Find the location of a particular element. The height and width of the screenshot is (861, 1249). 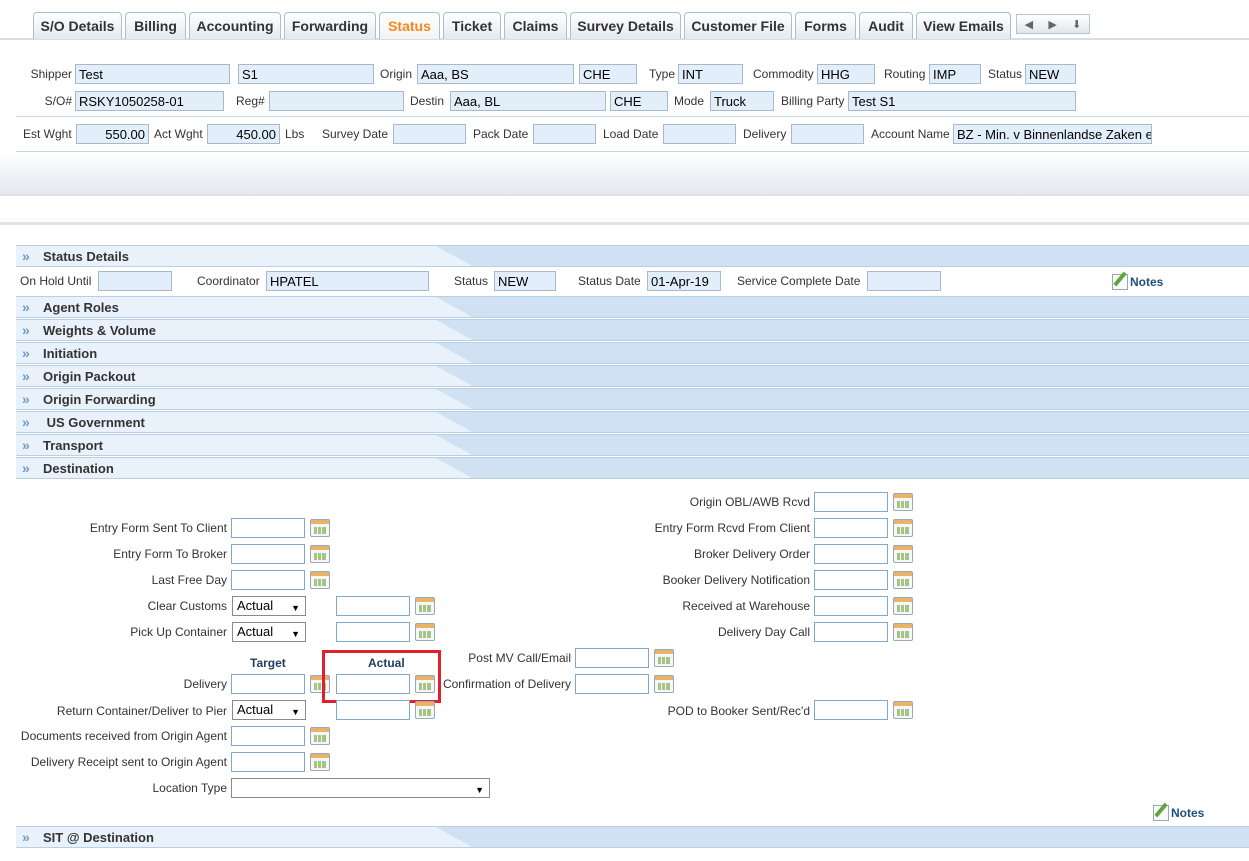

docs-received-input is located at coordinates (268, 736).